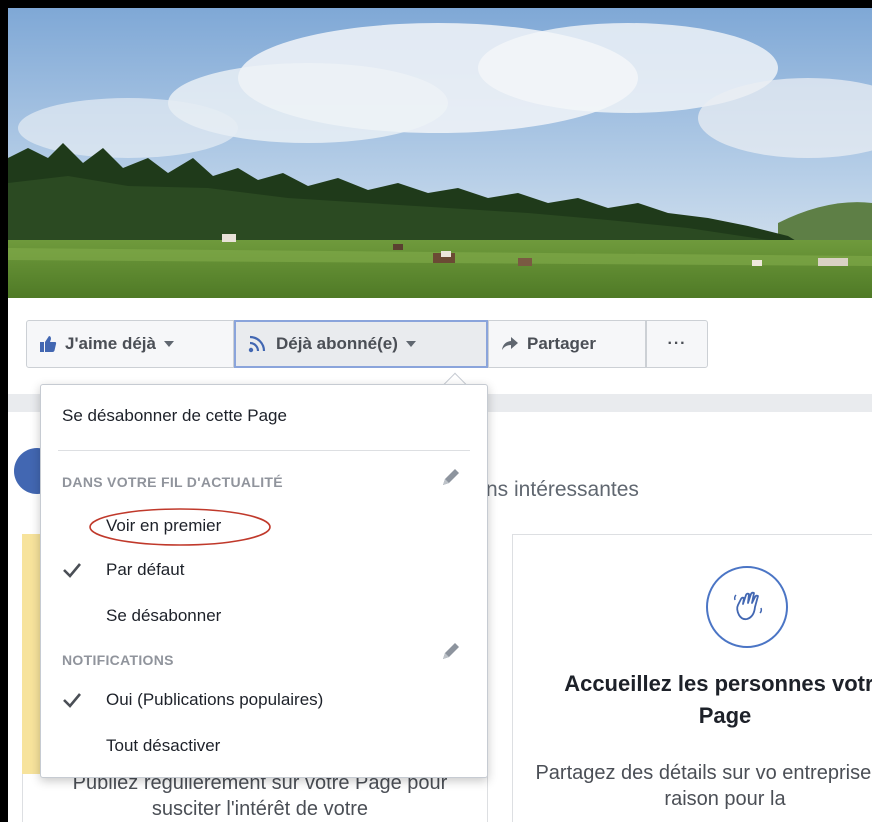 This screenshot has height=822, width=872. What do you see at coordinates (562, 489) in the screenshot?
I see `section-heading: ns intéressantes` at bounding box center [562, 489].